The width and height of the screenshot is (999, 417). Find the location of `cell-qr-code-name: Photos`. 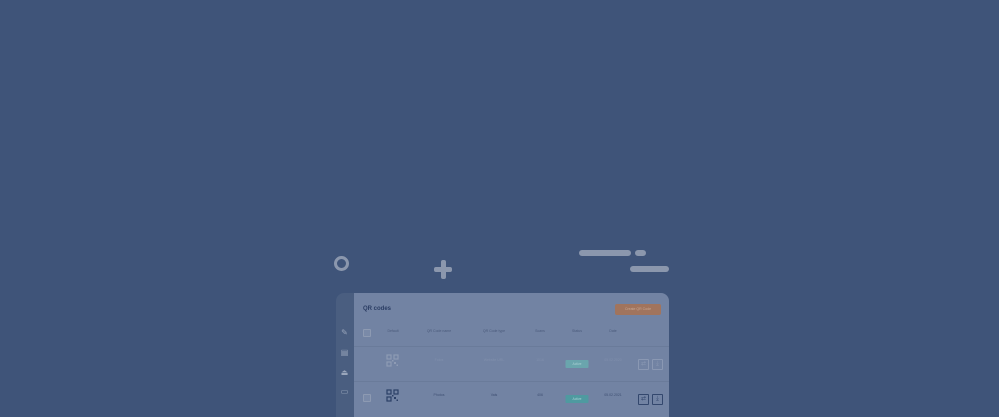

cell-qr-code-name: Photos is located at coordinates (439, 395).